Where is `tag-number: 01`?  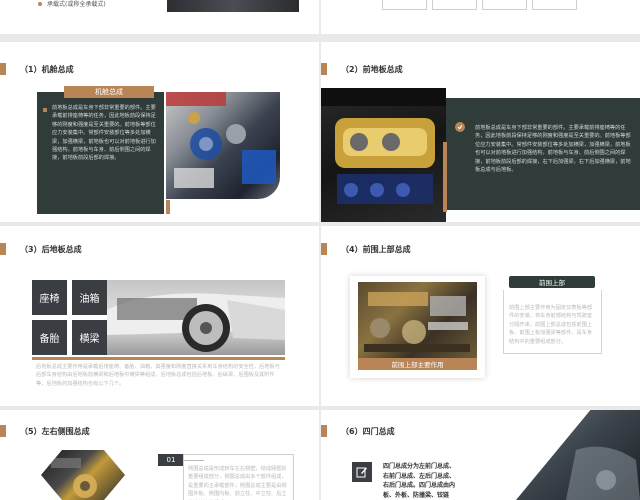
tag-number: 01 is located at coordinates (171, 460).